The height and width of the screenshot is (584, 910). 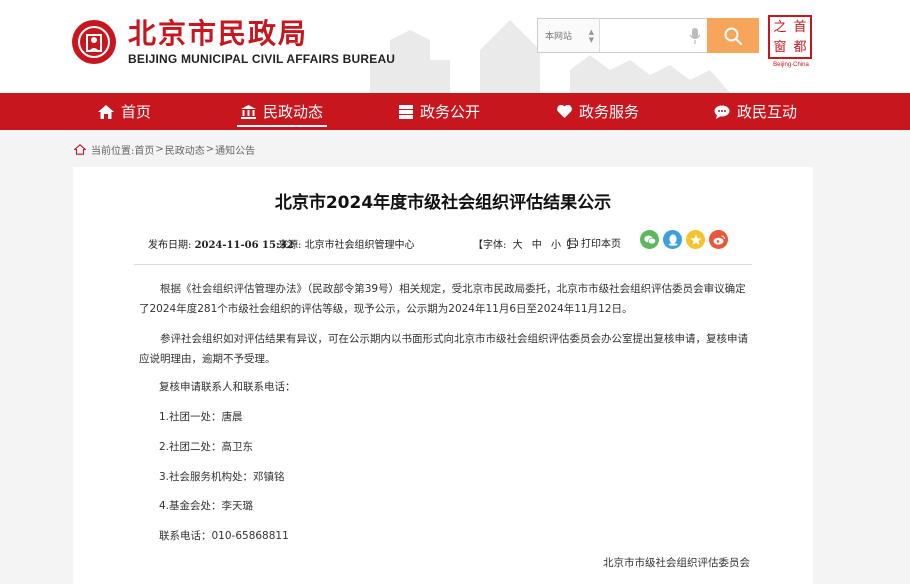 What do you see at coordinates (525, 243) in the screenshot?
I see `font-size-switcher: 【字体: 大 中 小 】` at bounding box center [525, 243].